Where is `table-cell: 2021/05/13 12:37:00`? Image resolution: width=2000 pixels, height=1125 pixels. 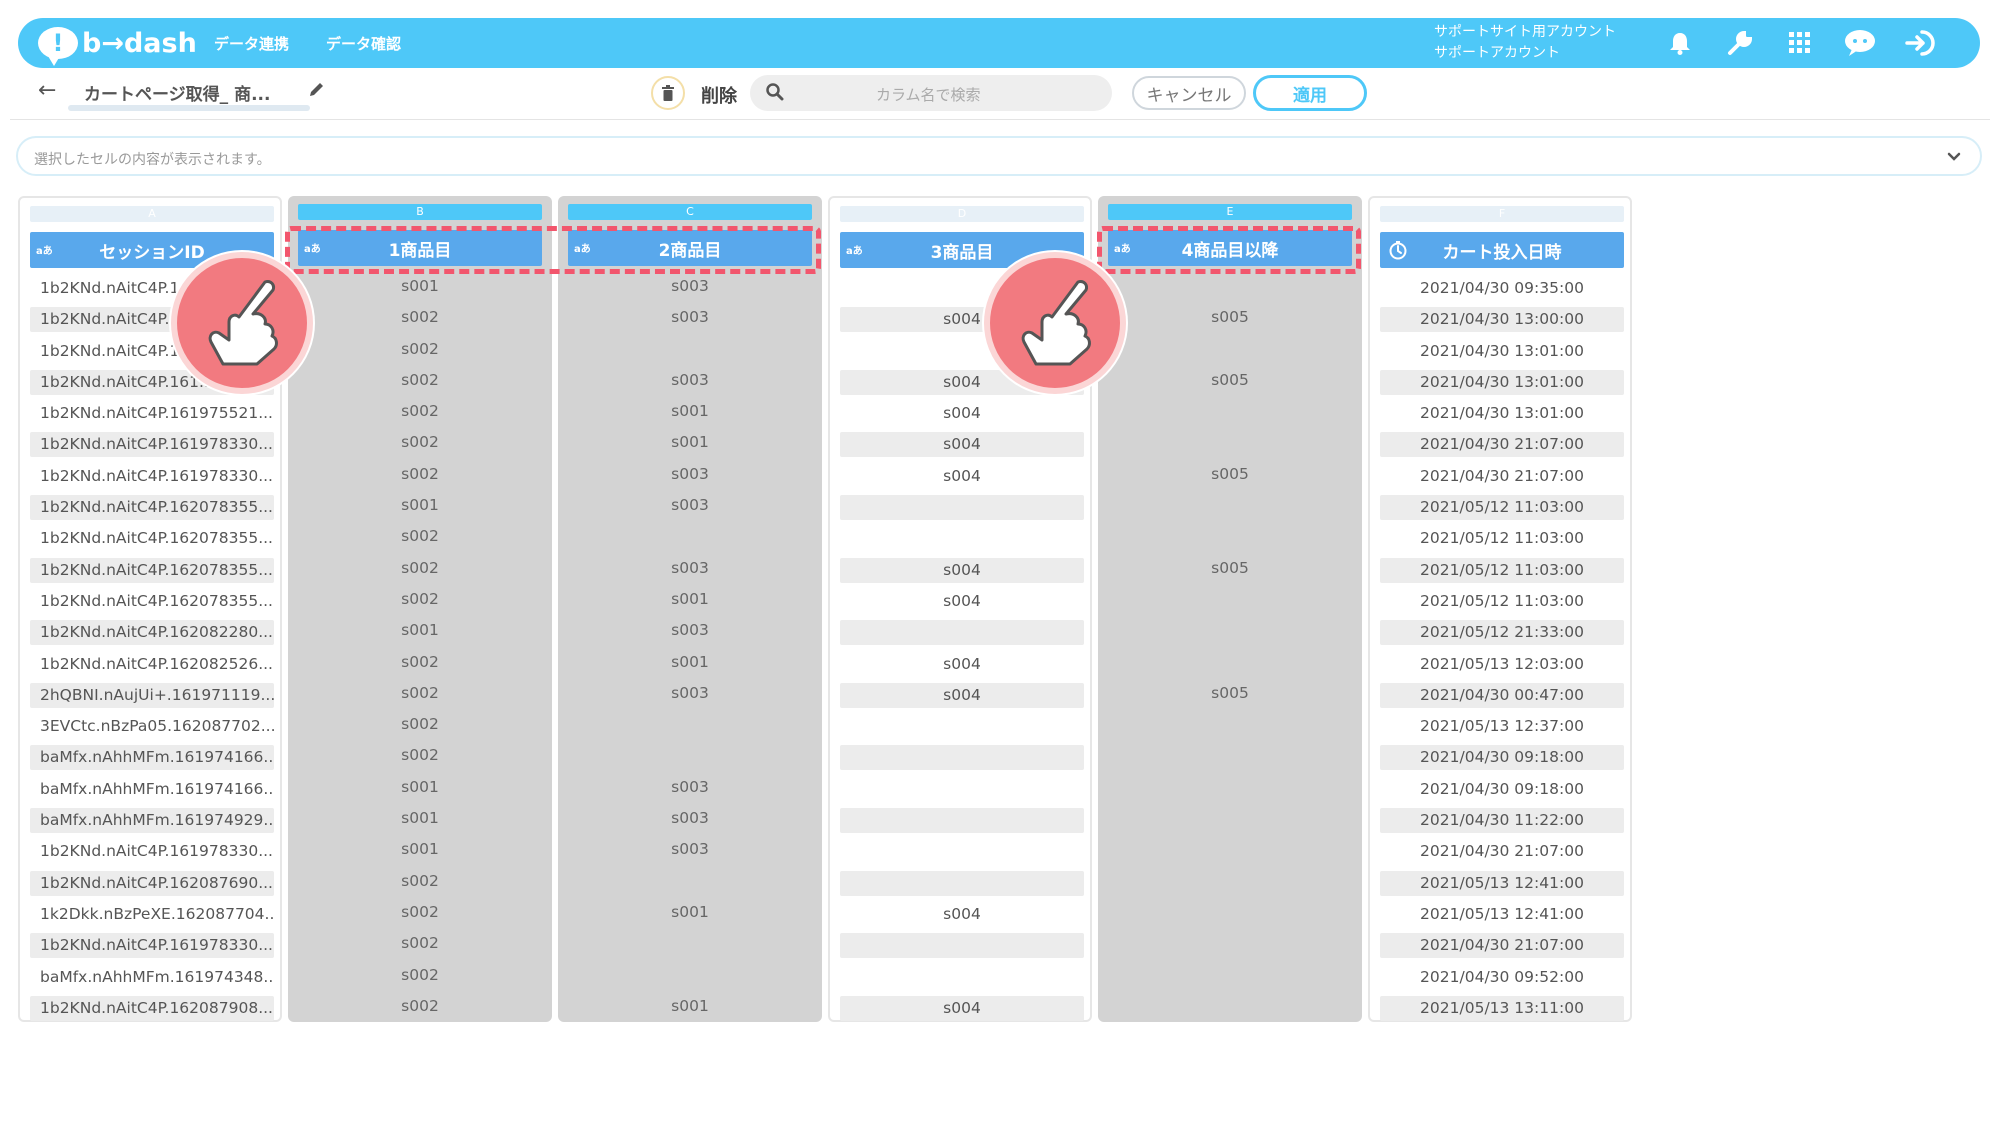 table-cell: 2021/05/13 12:37:00 is located at coordinates (1502, 726).